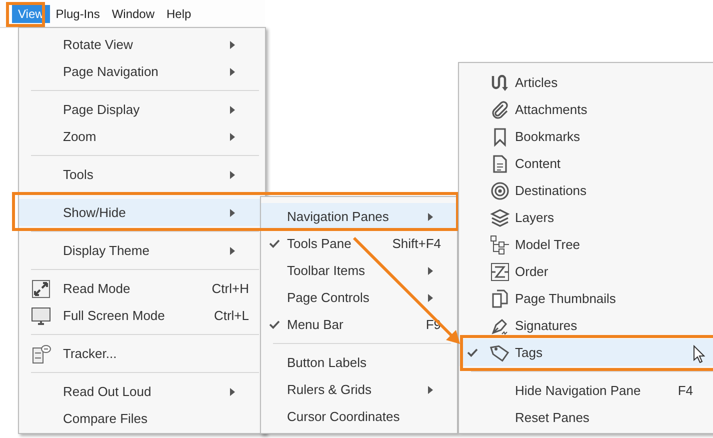 The height and width of the screenshot is (438, 713). Describe the element at coordinates (586, 82) in the screenshot. I see `menu-item: Articles` at that location.